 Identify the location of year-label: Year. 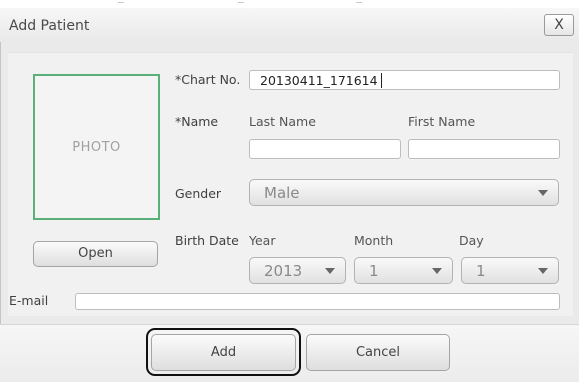
(262, 240).